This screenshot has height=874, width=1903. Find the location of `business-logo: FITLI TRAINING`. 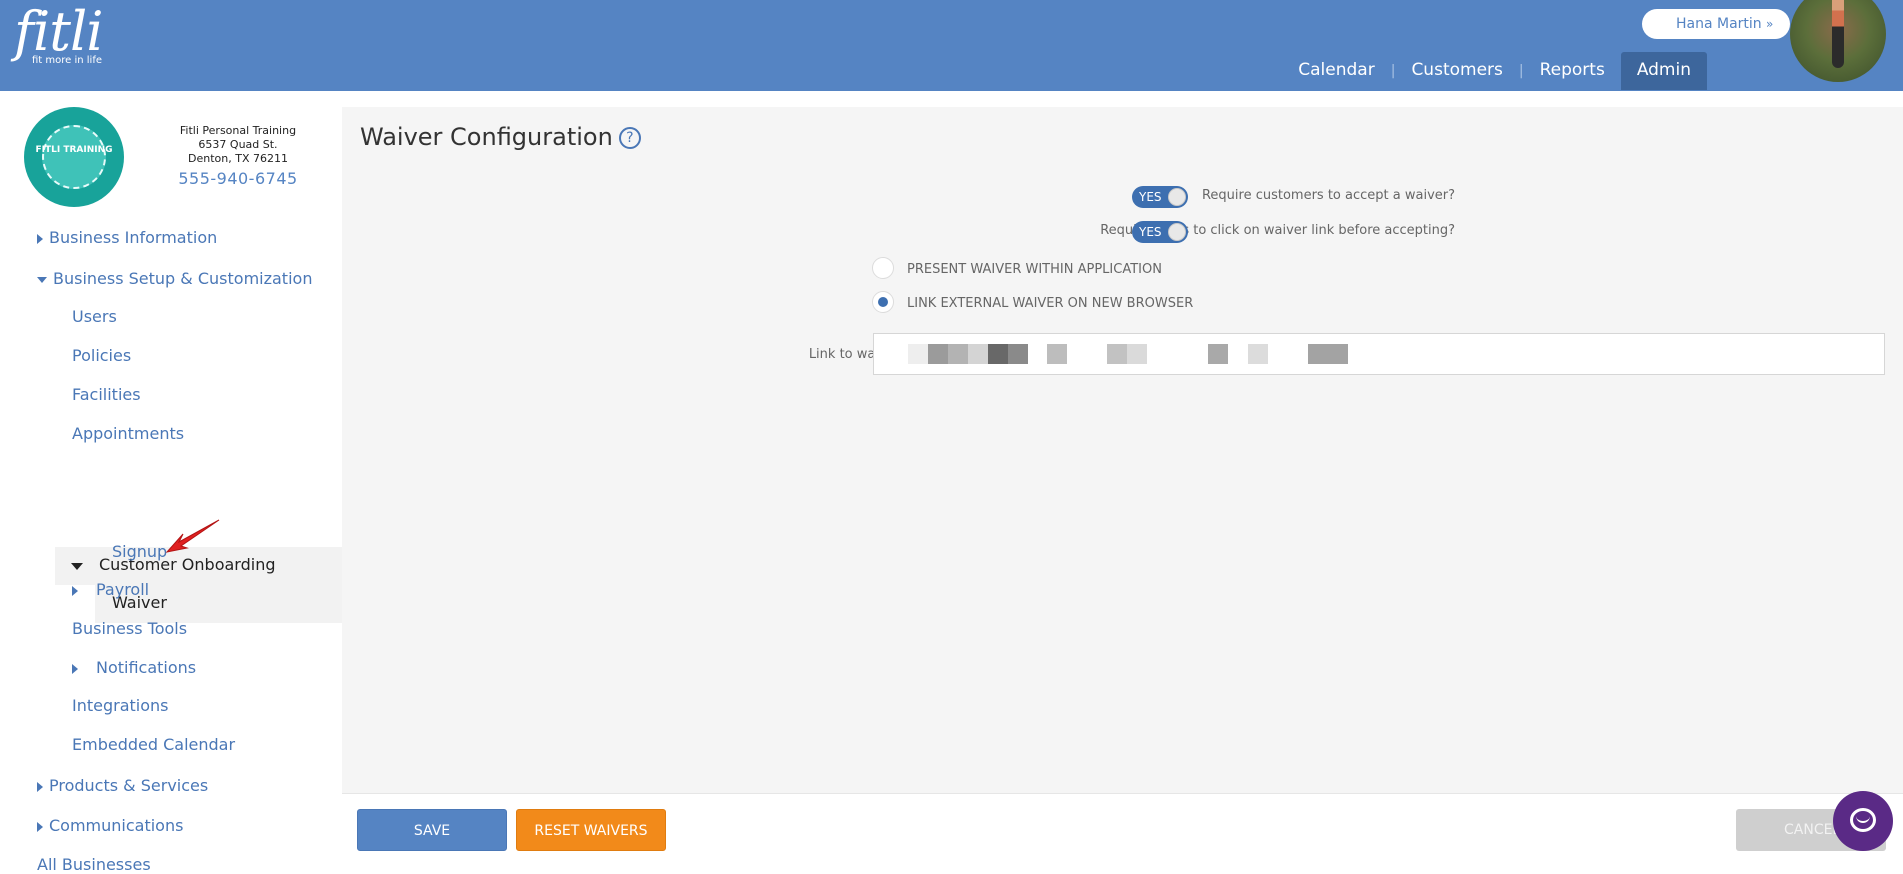

business-logo: FITLI TRAINING is located at coordinates (74, 157).